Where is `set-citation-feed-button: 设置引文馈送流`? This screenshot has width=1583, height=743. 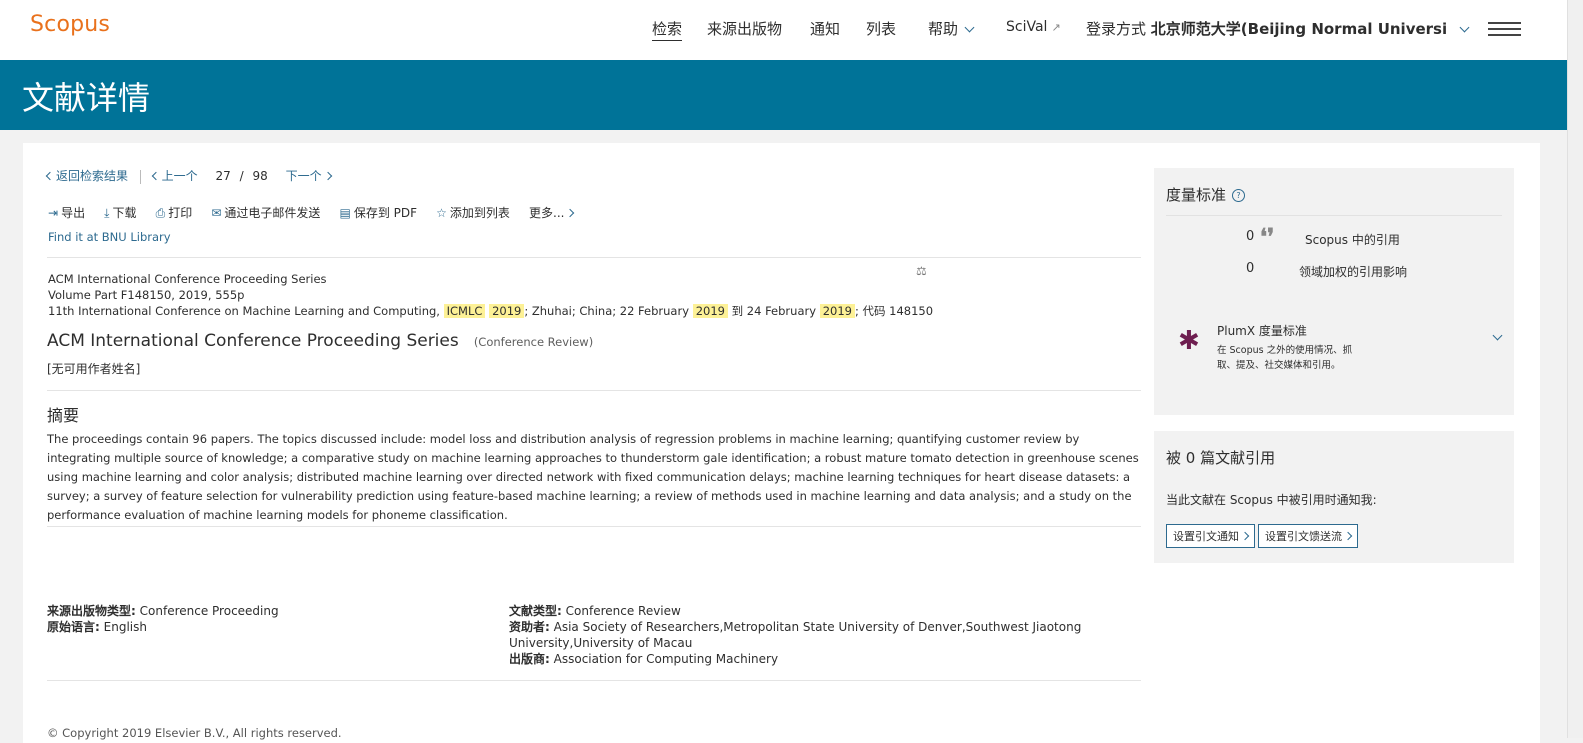
set-citation-feed-button: 设置引文馈送流 is located at coordinates (1308, 536).